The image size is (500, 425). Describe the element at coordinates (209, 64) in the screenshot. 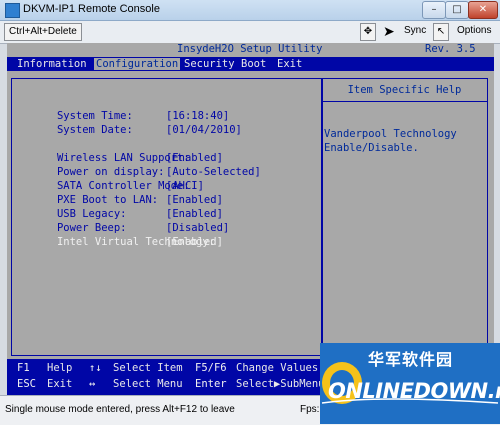

I see `bios-menu-security: Security` at that location.